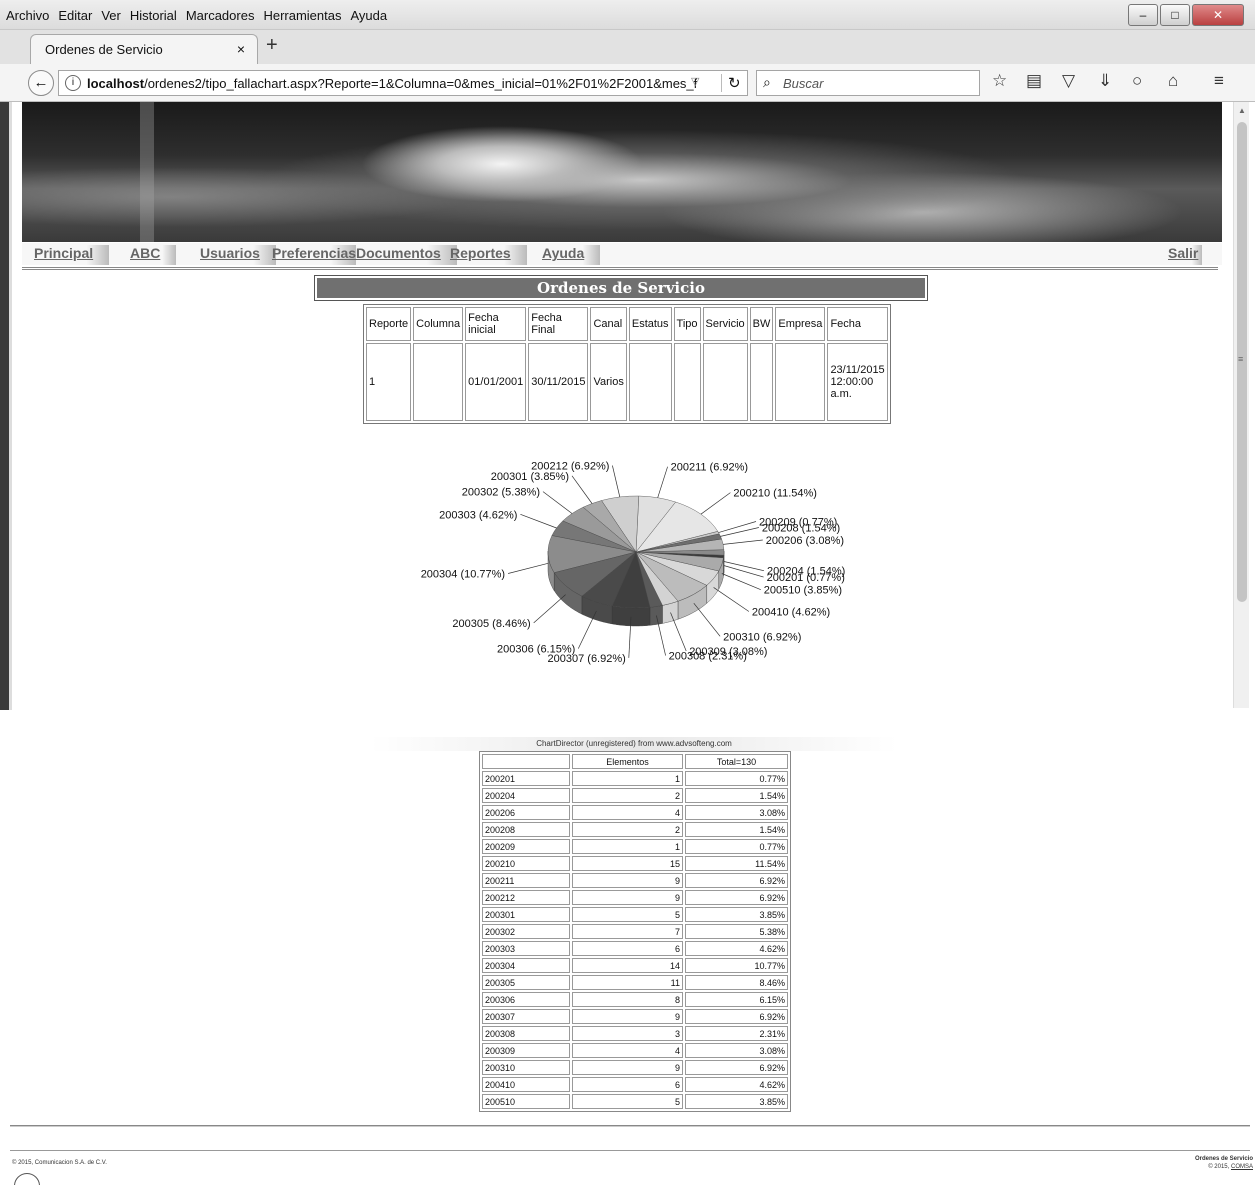  I want to click on pie-label: 200410 (4.62%), so click(791, 613).